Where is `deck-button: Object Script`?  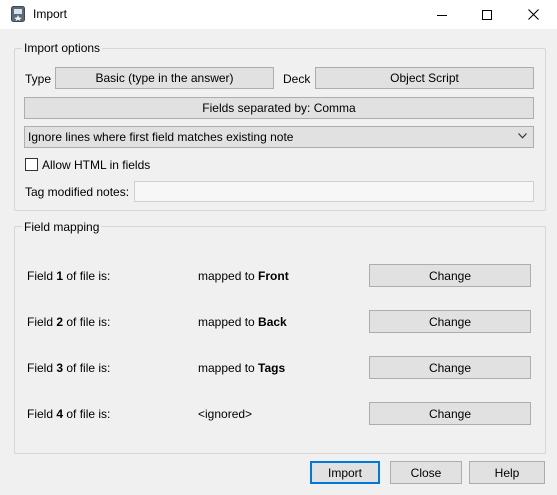 deck-button: Object Script is located at coordinates (424, 78).